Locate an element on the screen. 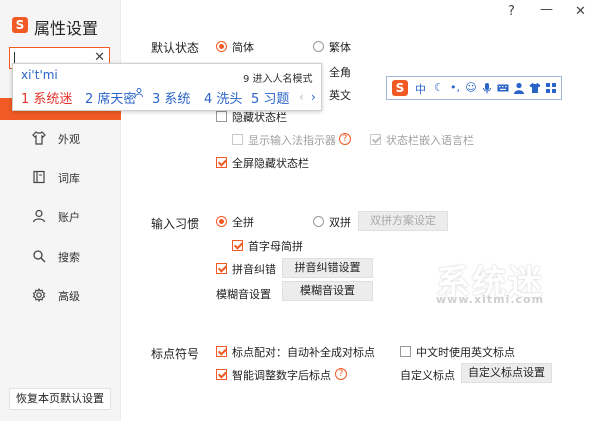 Image resolution: width=600 pixels, height=421 pixels. pinyin-correction-settings-button: 拼音纠错设置 is located at coordinates (327, 268).